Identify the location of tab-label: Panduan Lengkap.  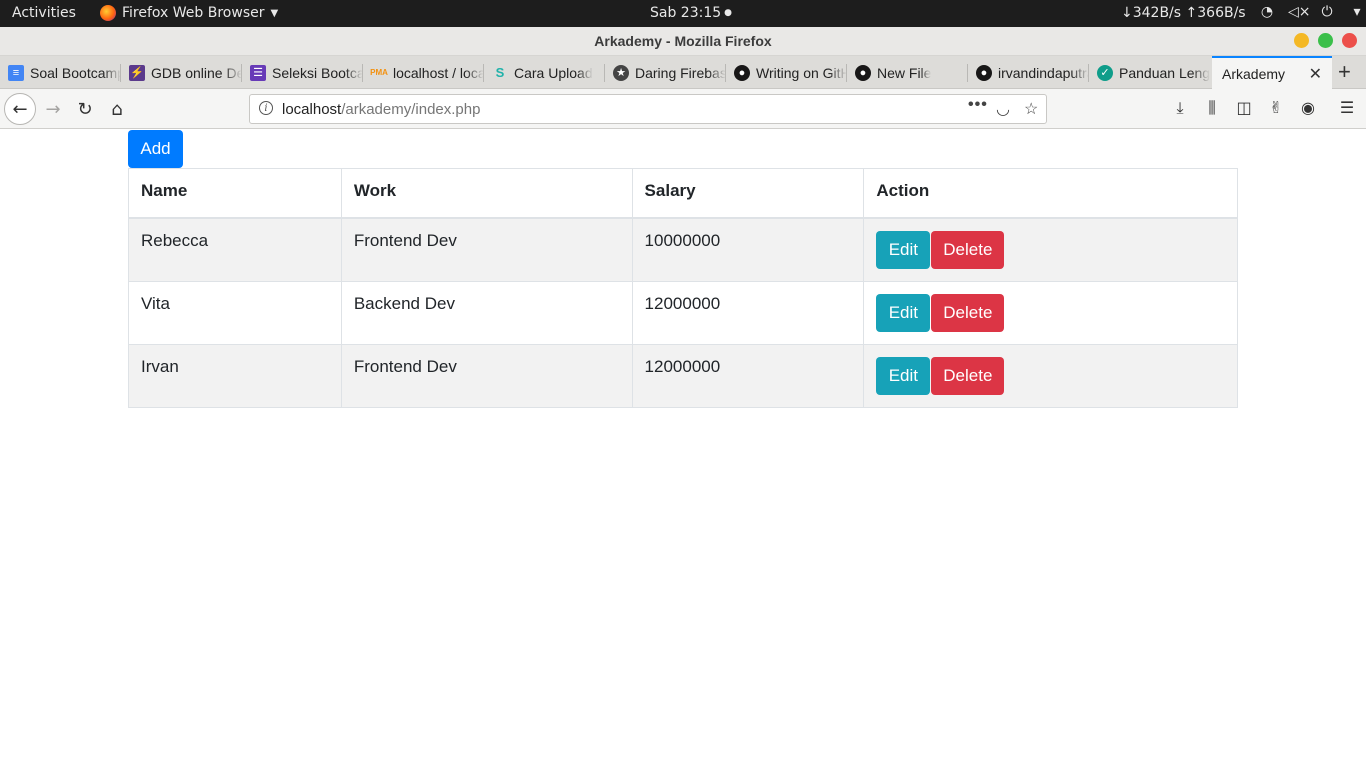
(1164, 72).